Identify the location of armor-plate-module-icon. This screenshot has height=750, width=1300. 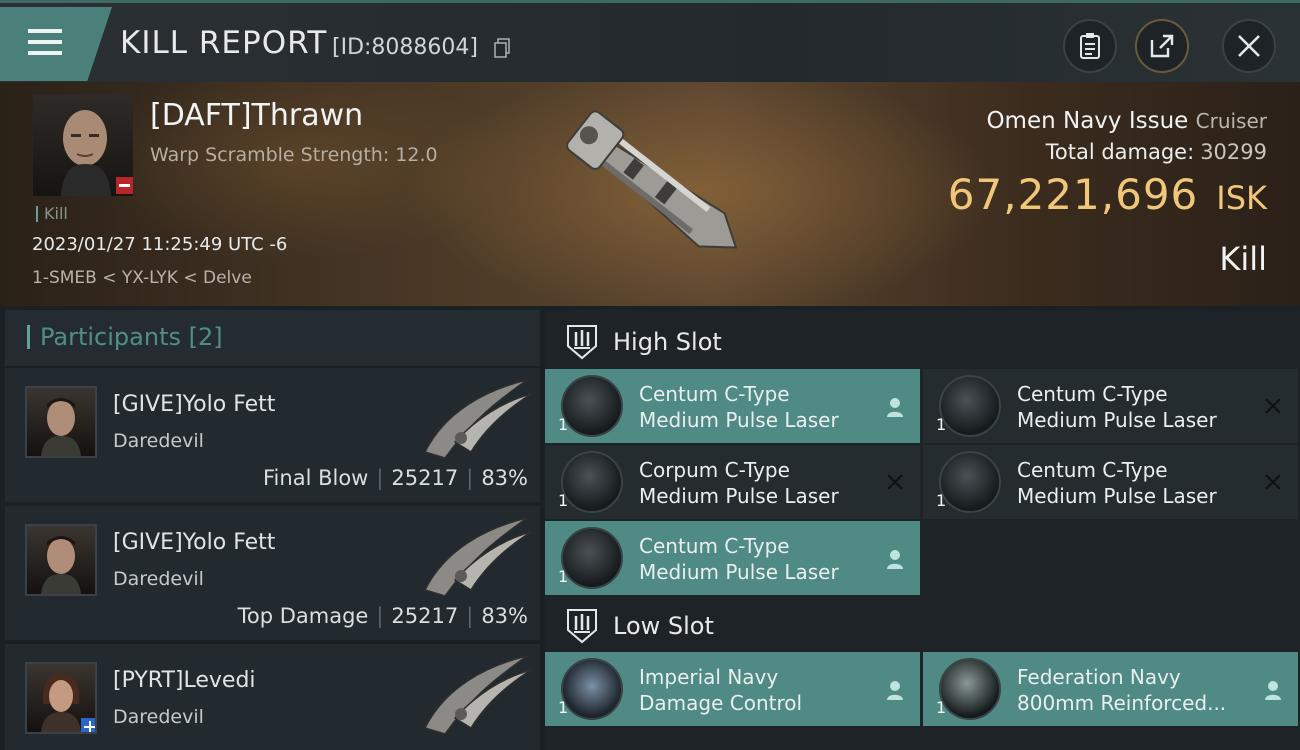
(970, 689).